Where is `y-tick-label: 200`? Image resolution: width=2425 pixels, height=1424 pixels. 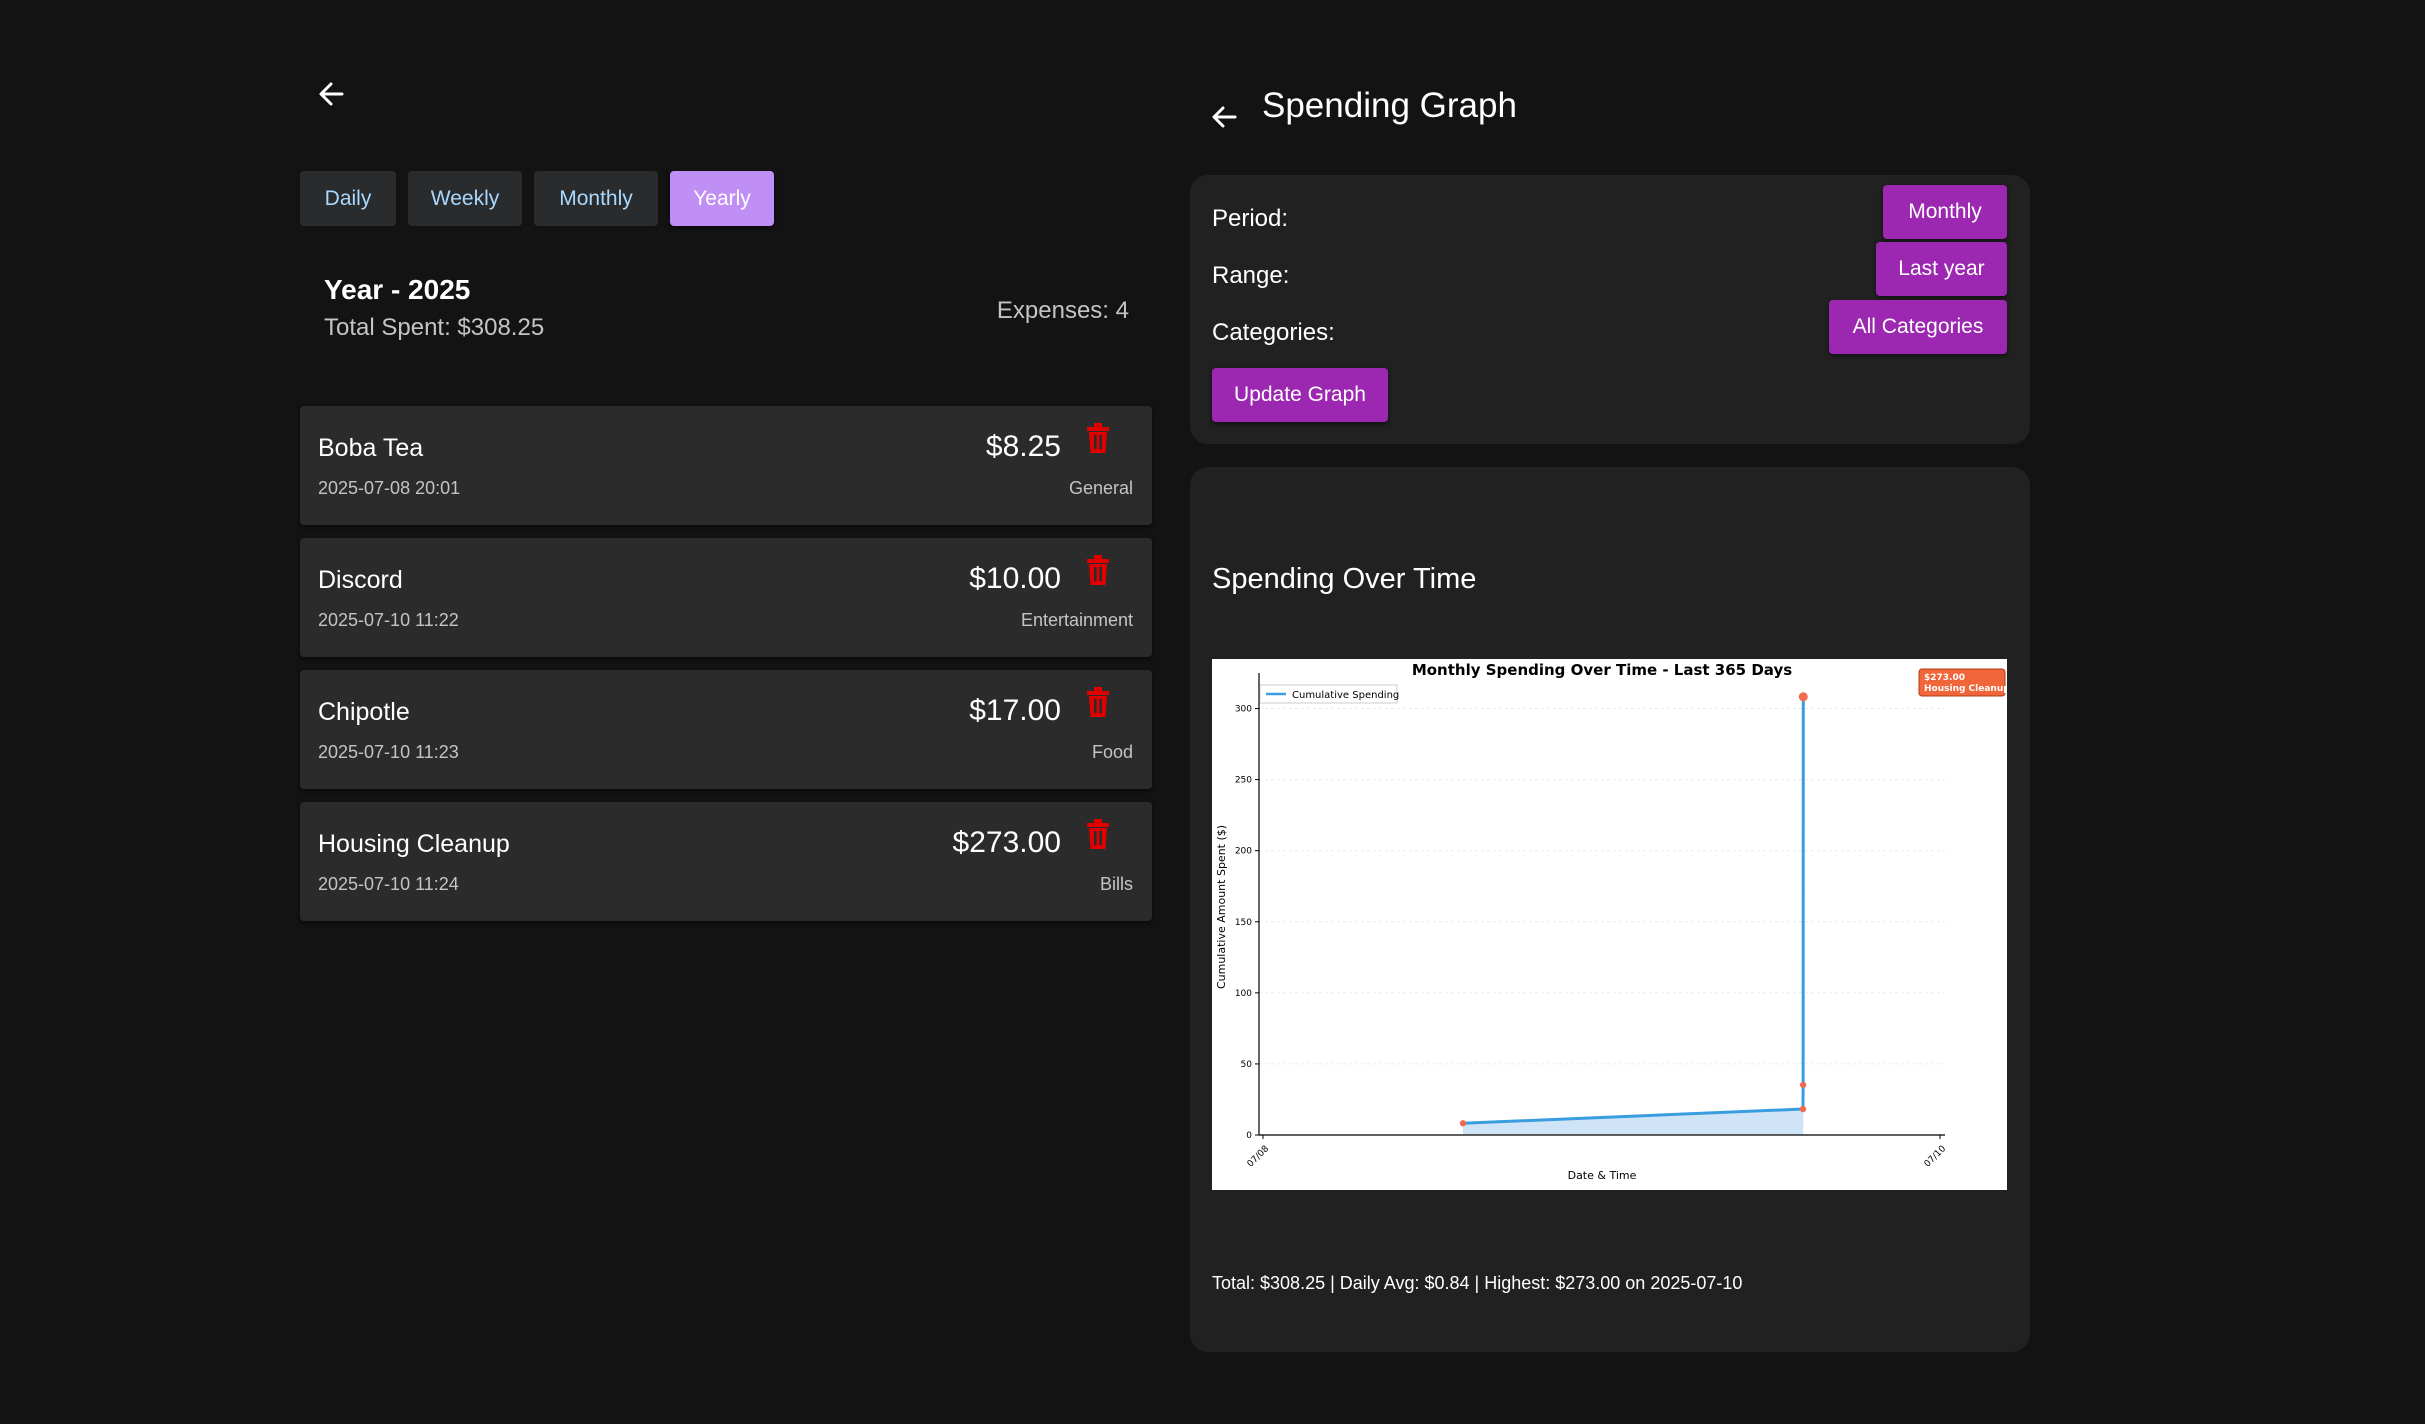
y-tick-label: 200 is located at coordinates (1243, 852).